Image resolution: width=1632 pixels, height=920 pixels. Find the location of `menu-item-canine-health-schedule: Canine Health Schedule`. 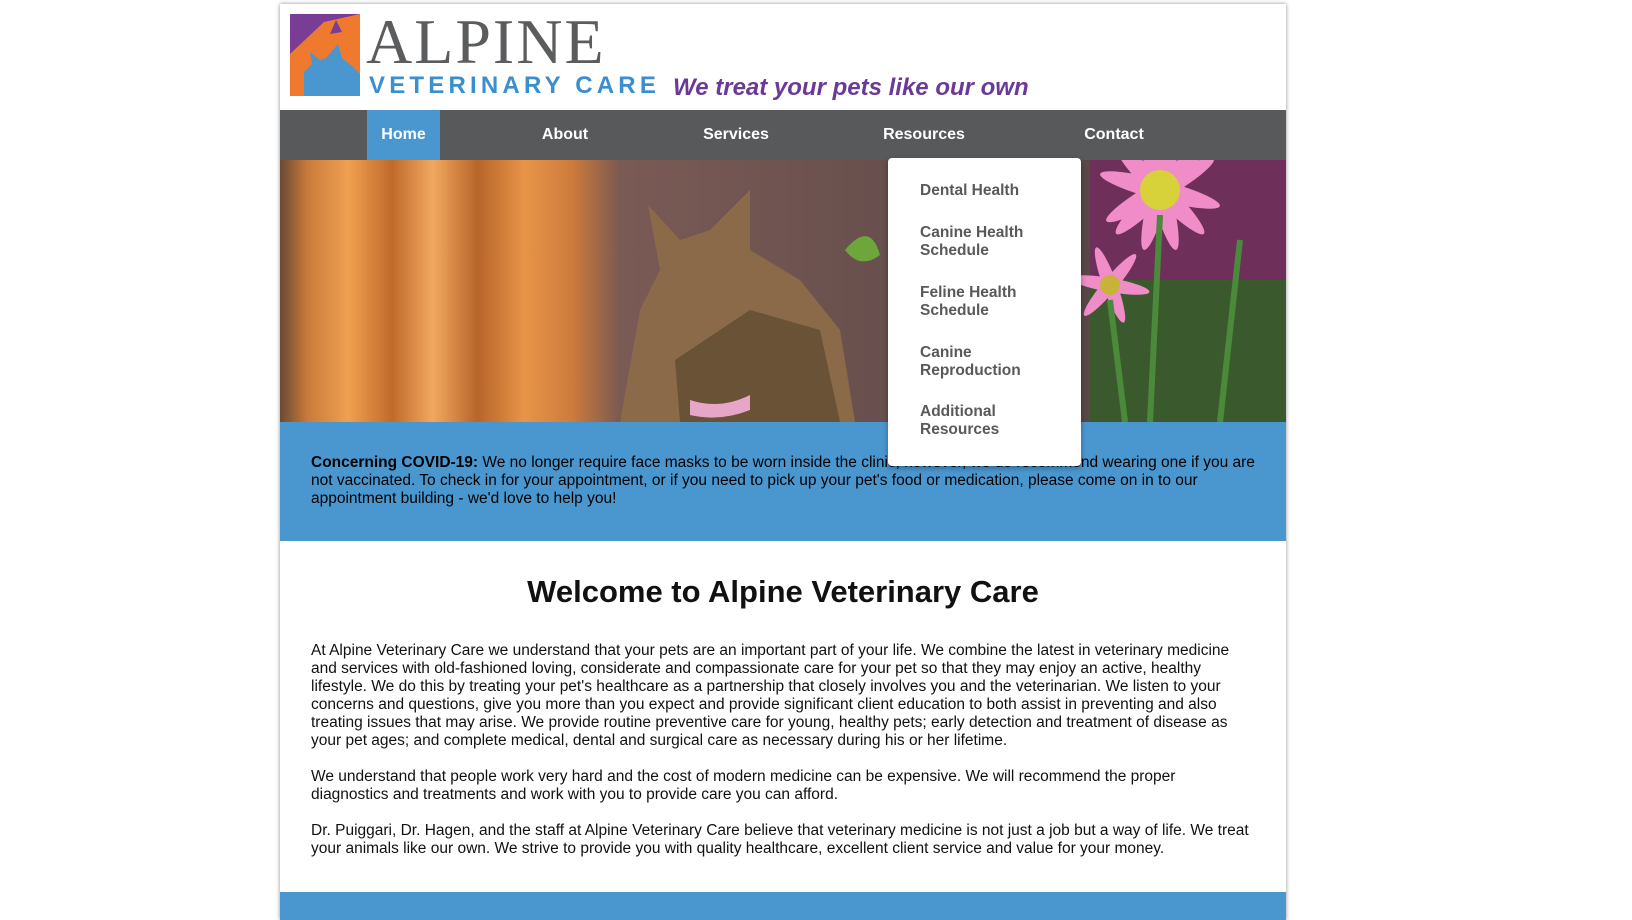

menu-item-canine-health-schedule: Canine Health Schedule is located at coordinates (995, 242).